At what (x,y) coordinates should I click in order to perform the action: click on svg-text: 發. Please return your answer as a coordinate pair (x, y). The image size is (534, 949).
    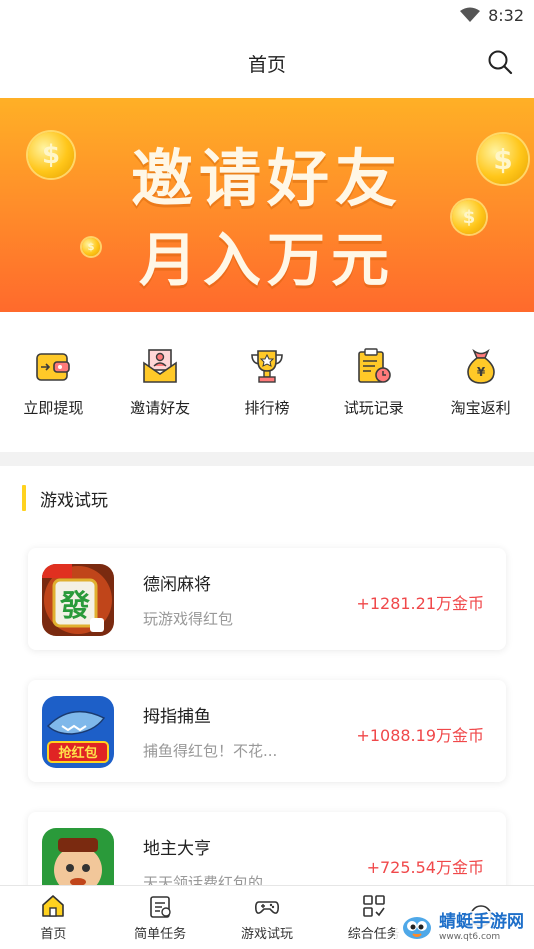
    Looking at the image, I should click on (74, 606).